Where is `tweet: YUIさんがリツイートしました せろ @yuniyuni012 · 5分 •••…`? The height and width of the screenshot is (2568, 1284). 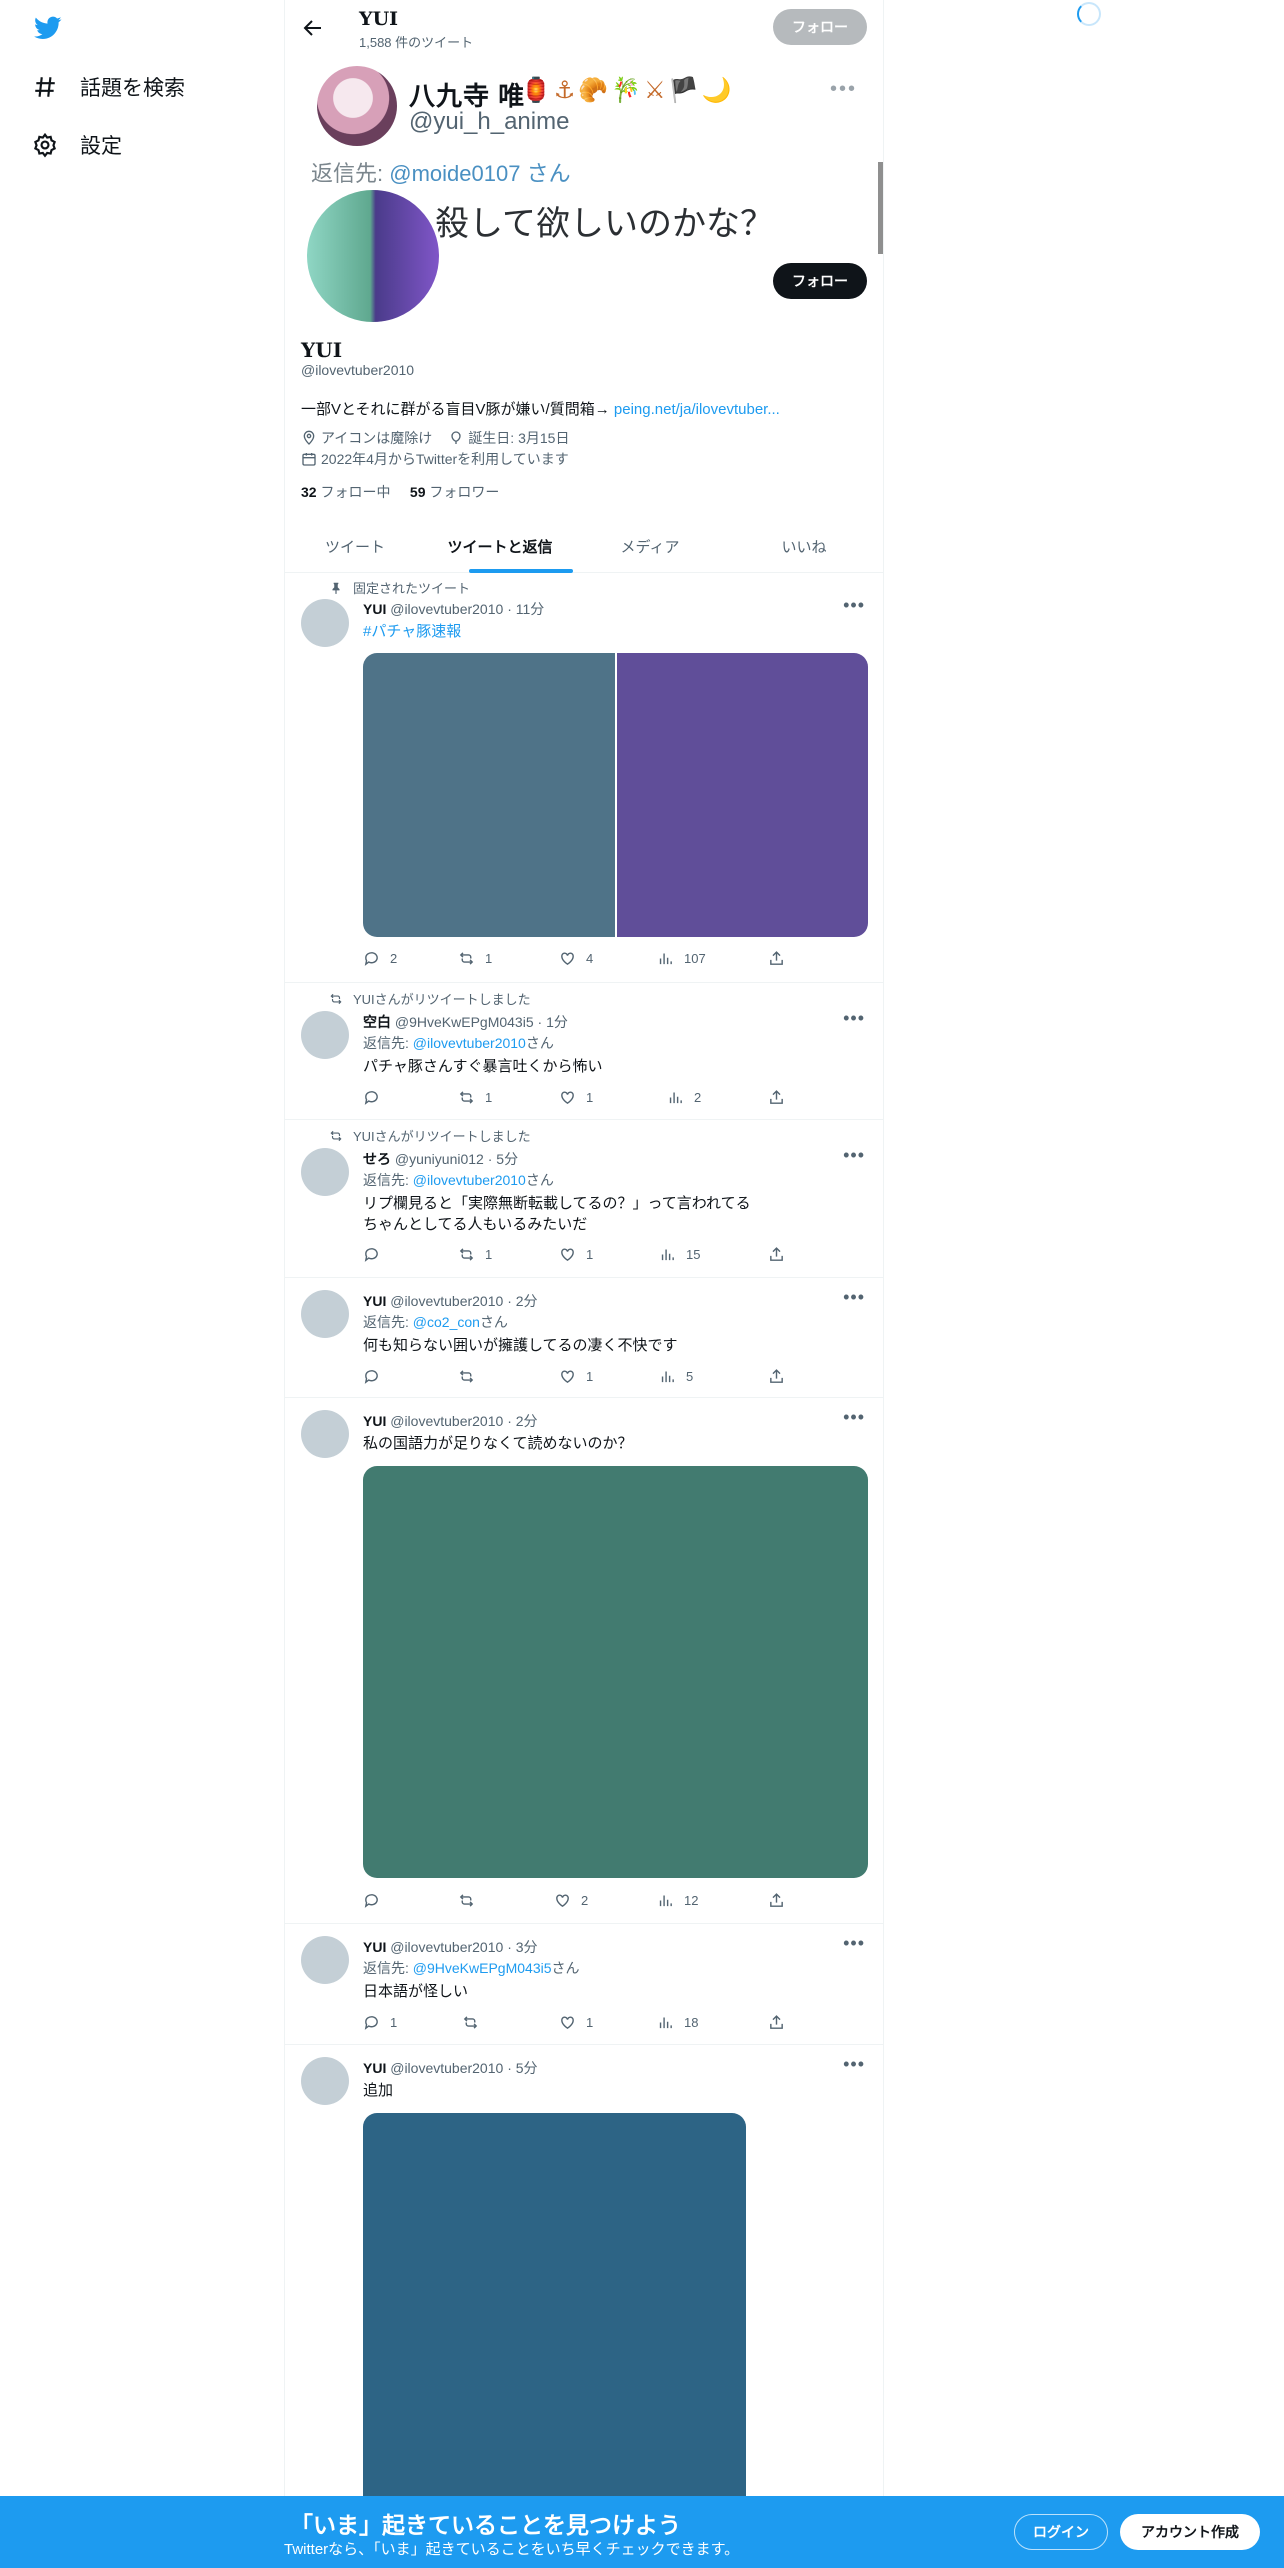
tweet: YUIさんがリツイートしました せろ @yuniyuni012 · 5分 •••… is located at coordinates (584, 1199).